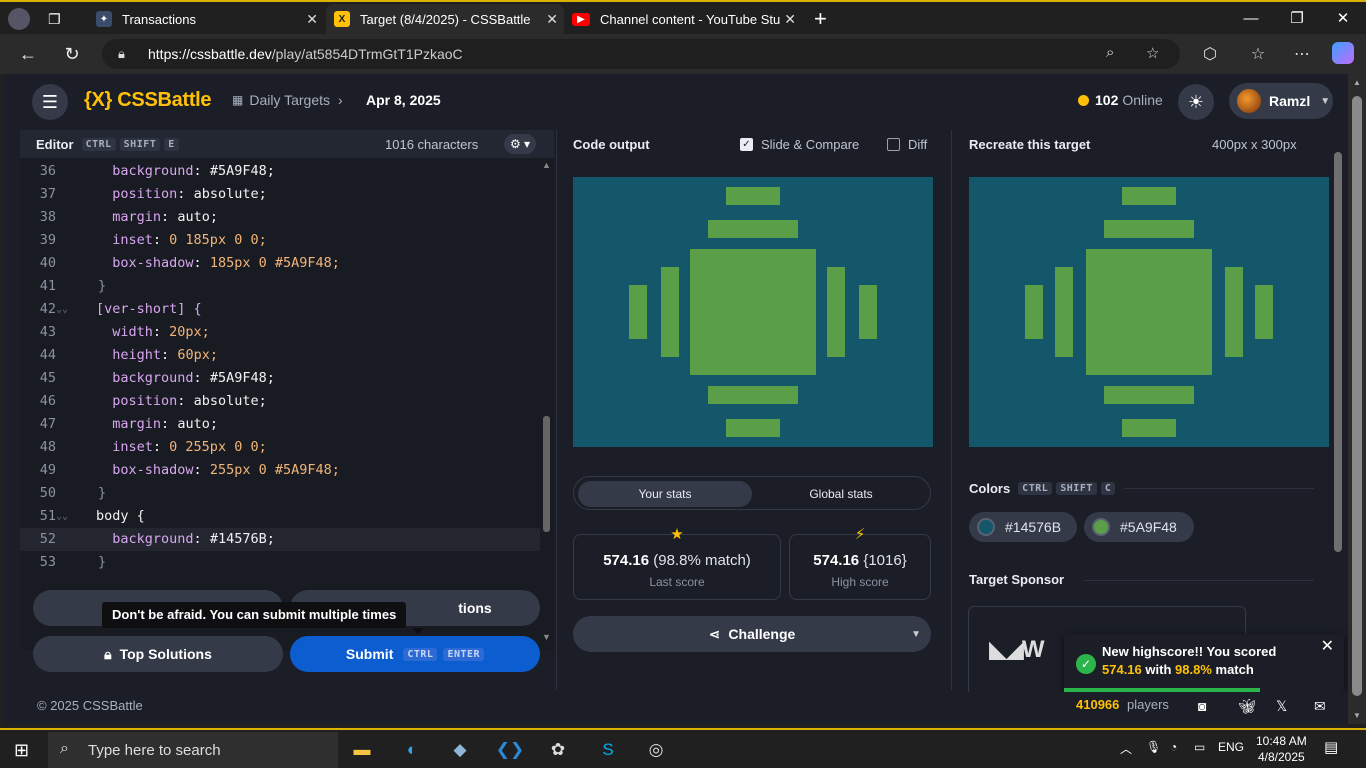 The width and height of the screenshot is (1366, 768). What do you see at coordinates (445, 19) in the screenshot?
I see `tab-cssbattle: X Target (8/4/2025) - CSSBattle ✕` at bounding box center [445, 19].